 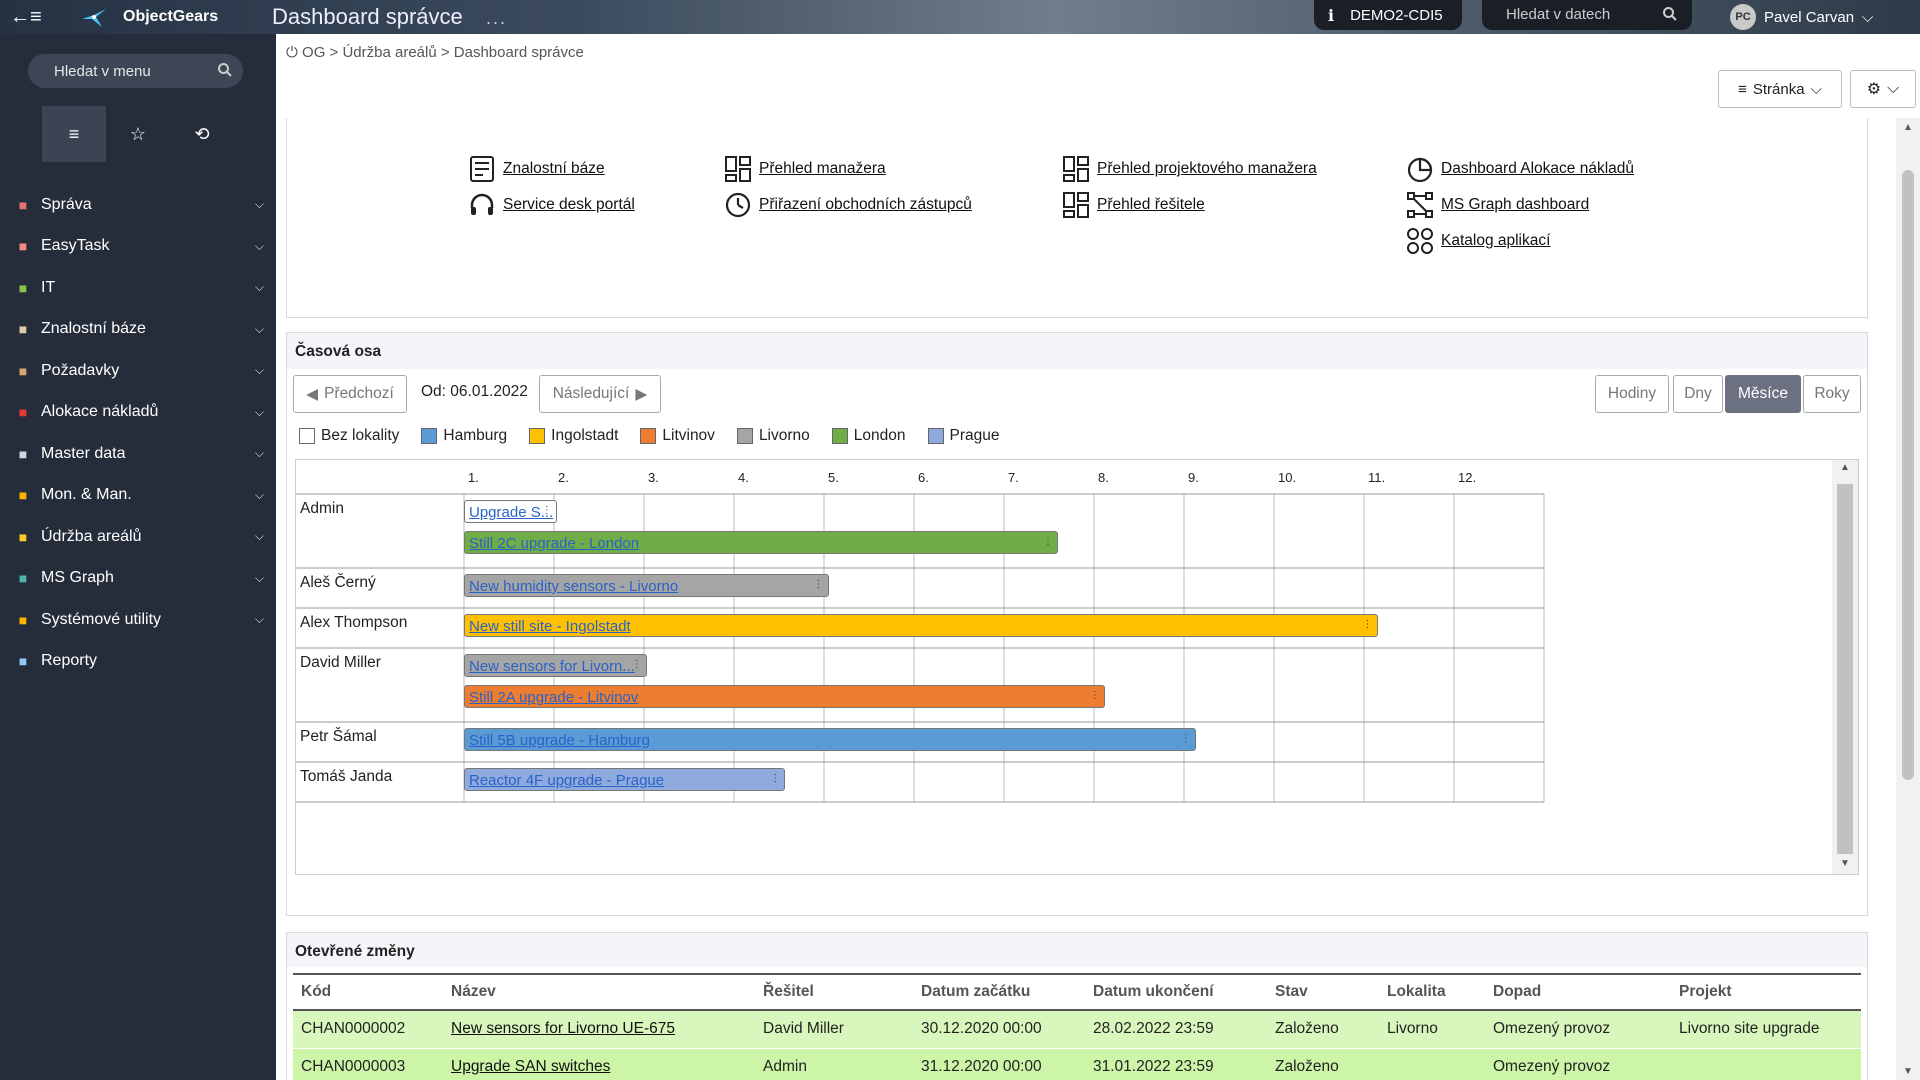 I want to click on sidebar-item: ■ Požadavky ⌵, so click(x=138, y=371).